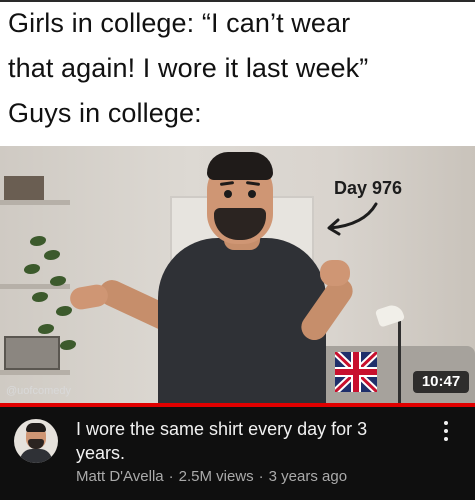 The height and width of the screenshot is (500, 475). I want to click on dark-t-shirt, so click(242, 320).